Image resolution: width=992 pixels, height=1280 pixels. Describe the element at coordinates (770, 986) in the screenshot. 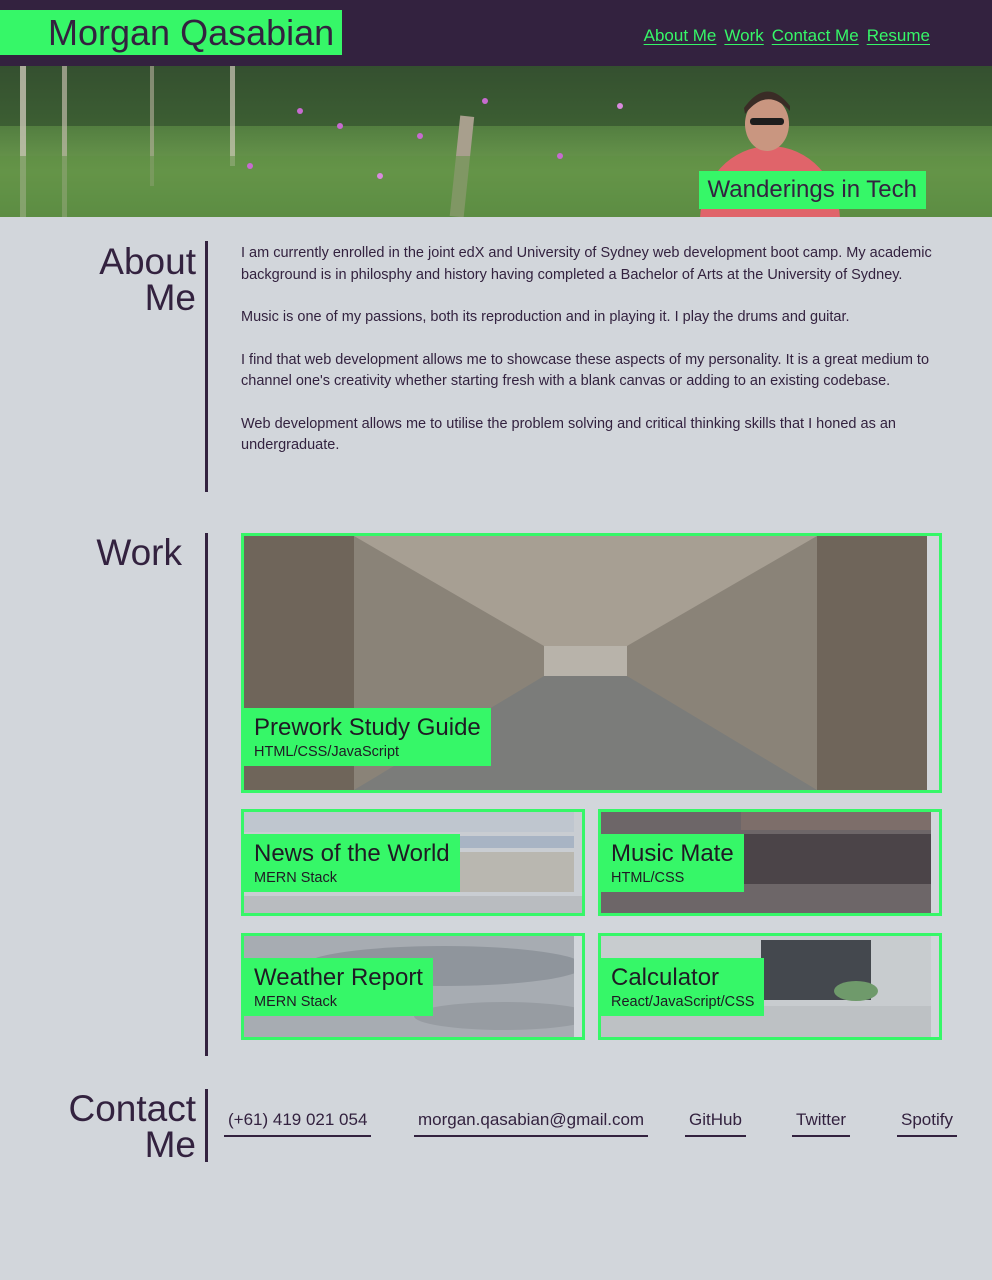

I see `project-card-calculator: Calculator React/JavaScript/CSS` at that location.